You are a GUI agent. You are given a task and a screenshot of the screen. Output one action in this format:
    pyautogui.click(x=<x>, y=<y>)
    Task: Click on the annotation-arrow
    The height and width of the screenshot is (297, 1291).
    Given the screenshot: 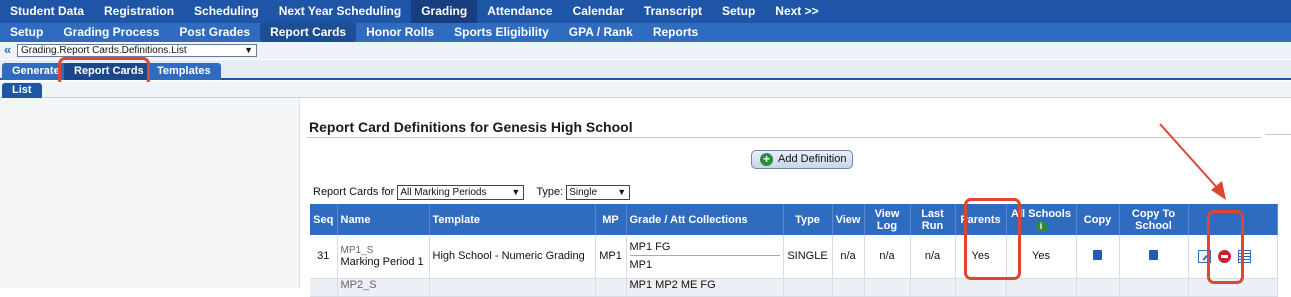 What is the action you would take?
    pyautogui.click(x=1192, y=161)
    